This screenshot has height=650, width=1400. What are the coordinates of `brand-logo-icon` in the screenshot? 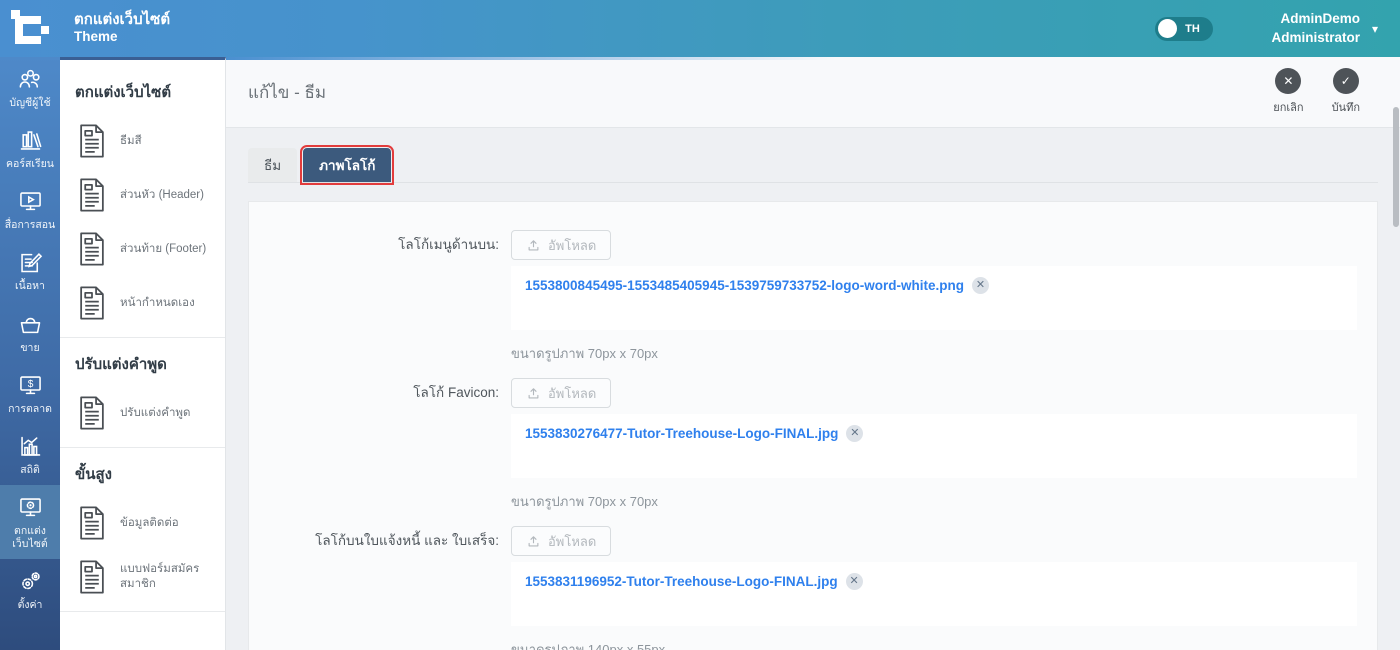 It's located at (30, 28).